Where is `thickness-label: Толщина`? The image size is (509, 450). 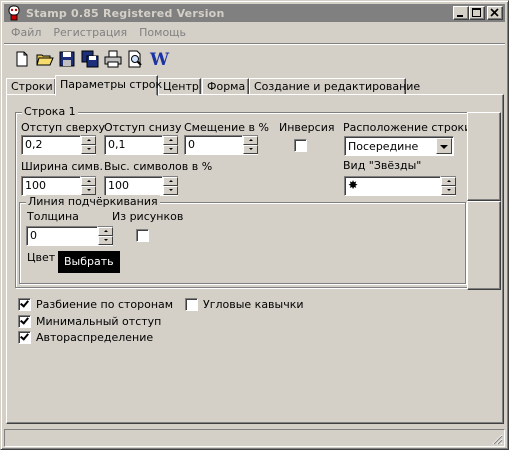 thickness-label: Толщина is located at coordinates (53, 216).